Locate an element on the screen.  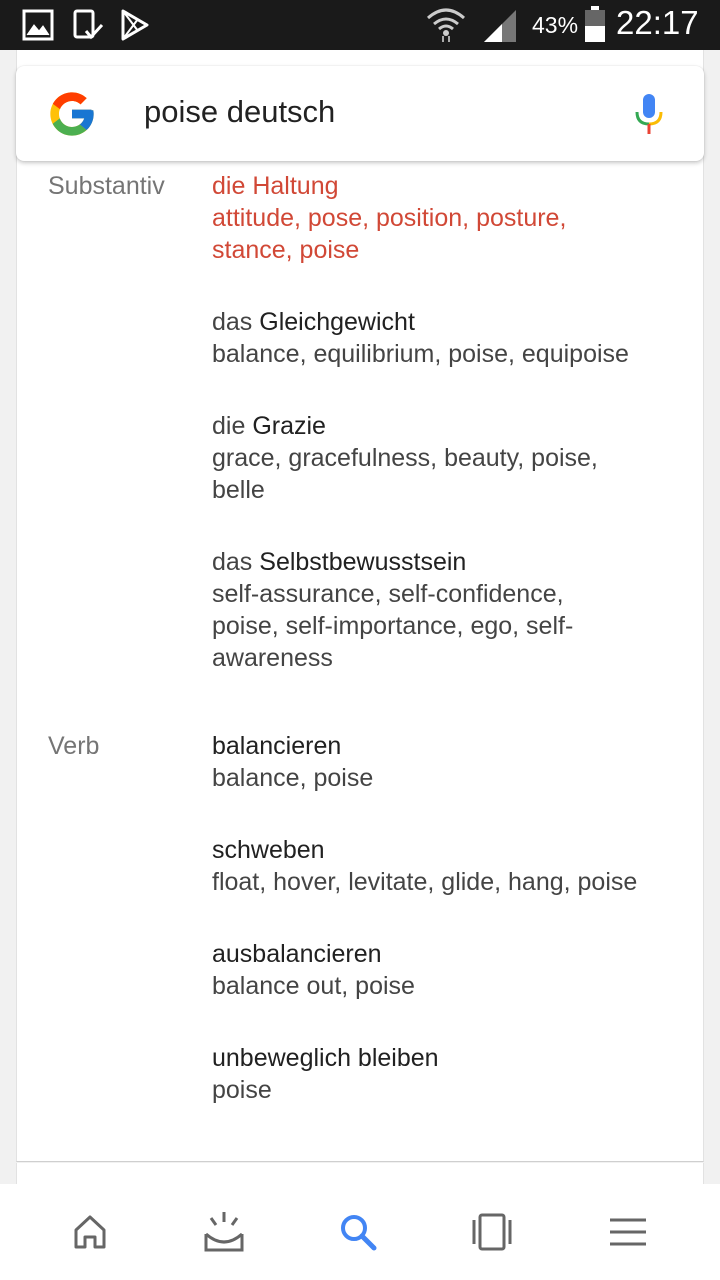
search-query: poise deutsch is located at coordinates (239, 112).